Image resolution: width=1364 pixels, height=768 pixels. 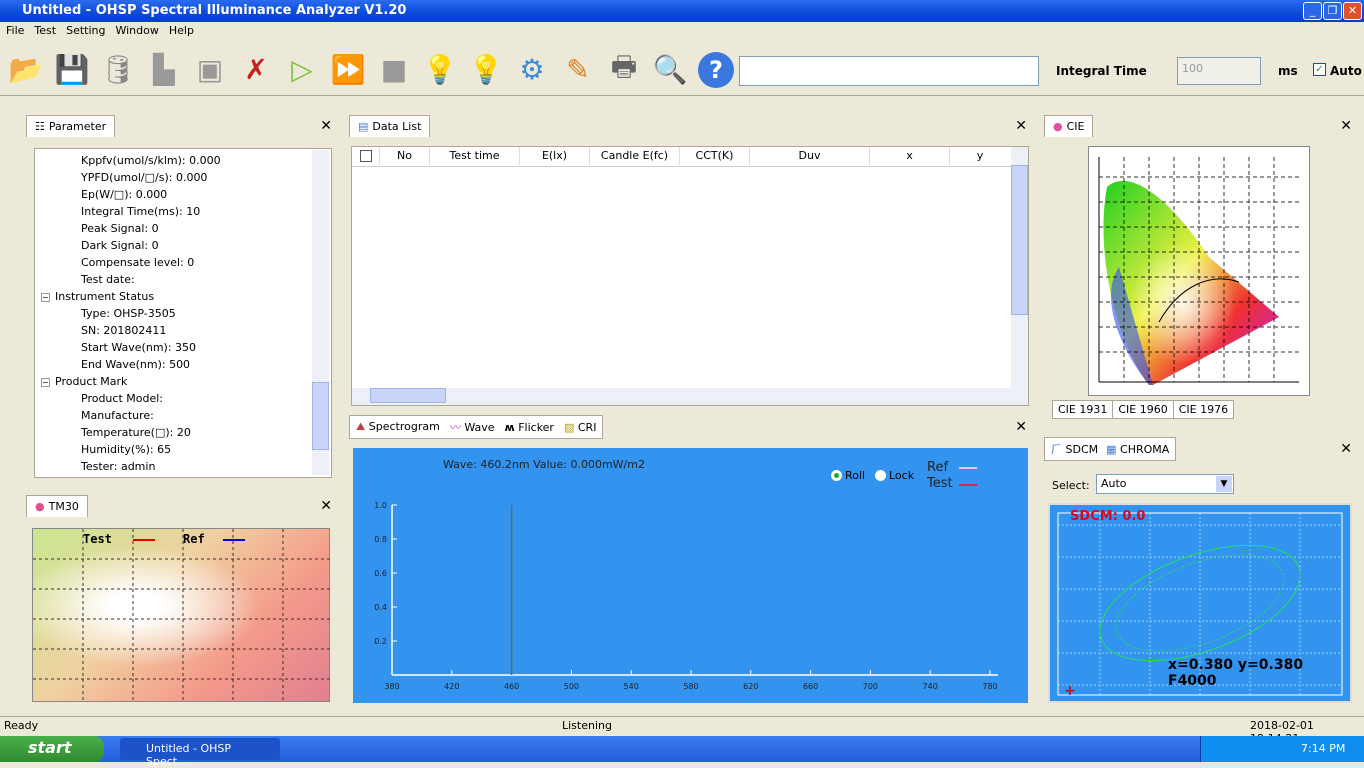 I want to click on tree-label: Ep(W/□): 0.000, so click(x=124, y=194).